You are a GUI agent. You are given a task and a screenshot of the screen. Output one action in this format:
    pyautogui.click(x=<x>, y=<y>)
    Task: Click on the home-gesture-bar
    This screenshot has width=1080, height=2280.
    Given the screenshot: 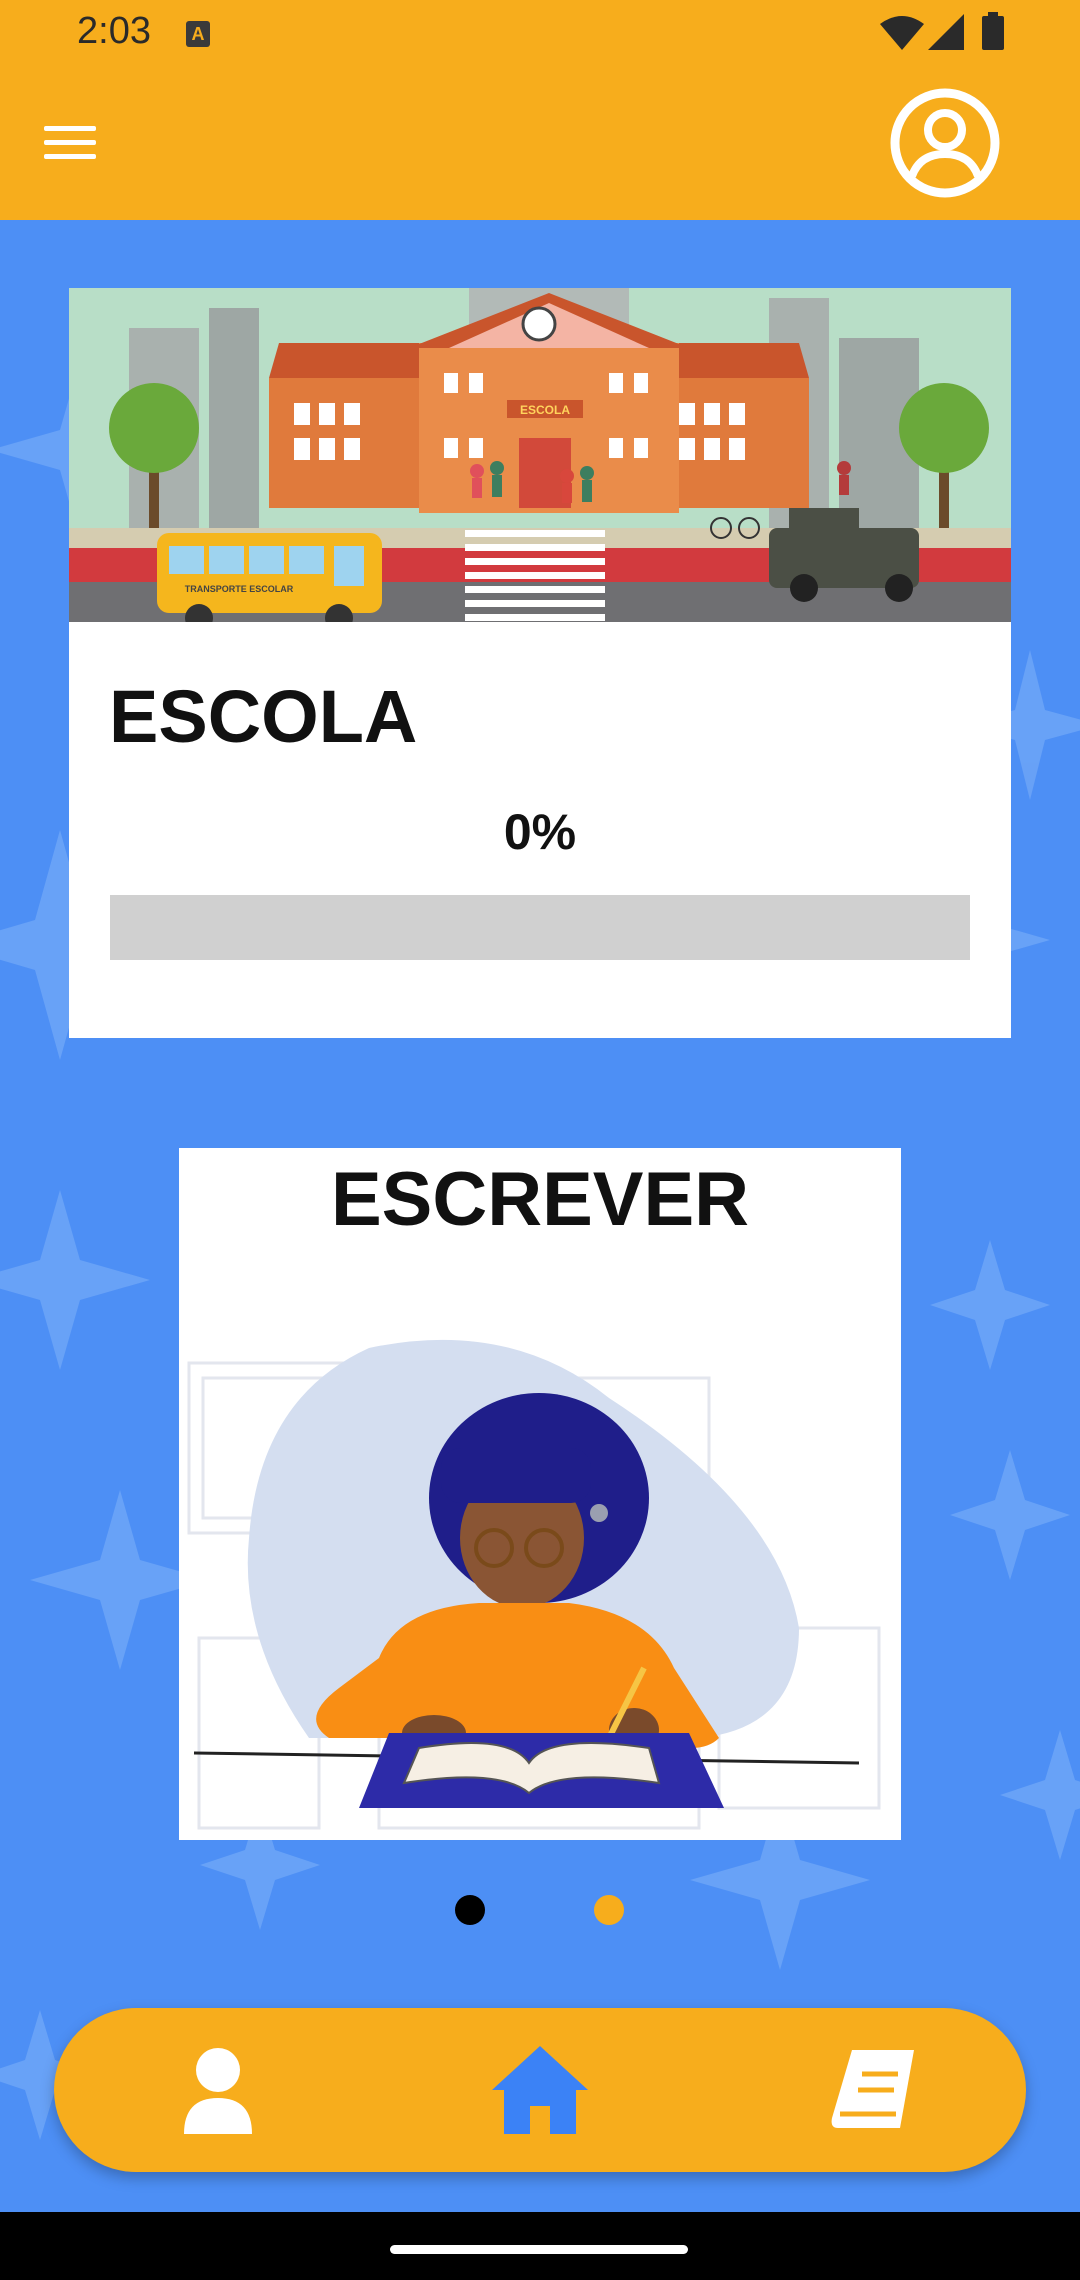 What is the action you would take?
    pyautogui.click(x=539, y=2249)
    